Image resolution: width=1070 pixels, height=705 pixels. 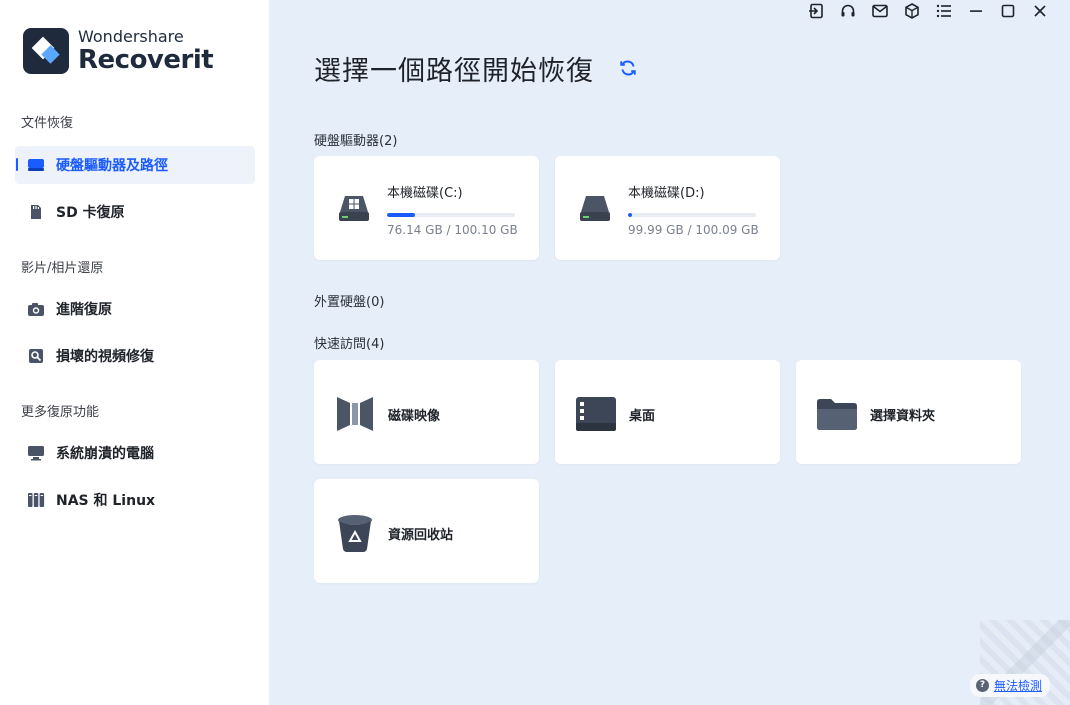 What do you see at coordinates (1017, 686) in the screenshot?
I see `help-link-text: 無法檢測` at bounding box center [1017, 686].